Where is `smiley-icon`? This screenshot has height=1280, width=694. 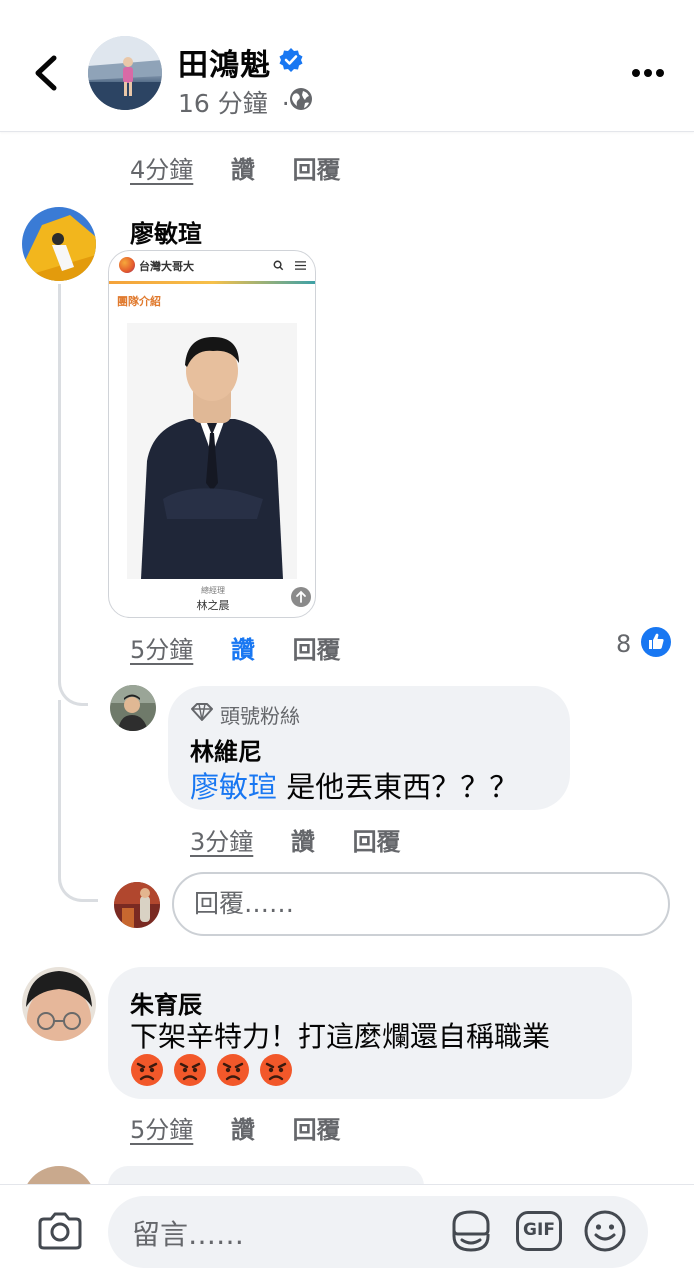
smiley-icon is located at coordinates (605, 1231).